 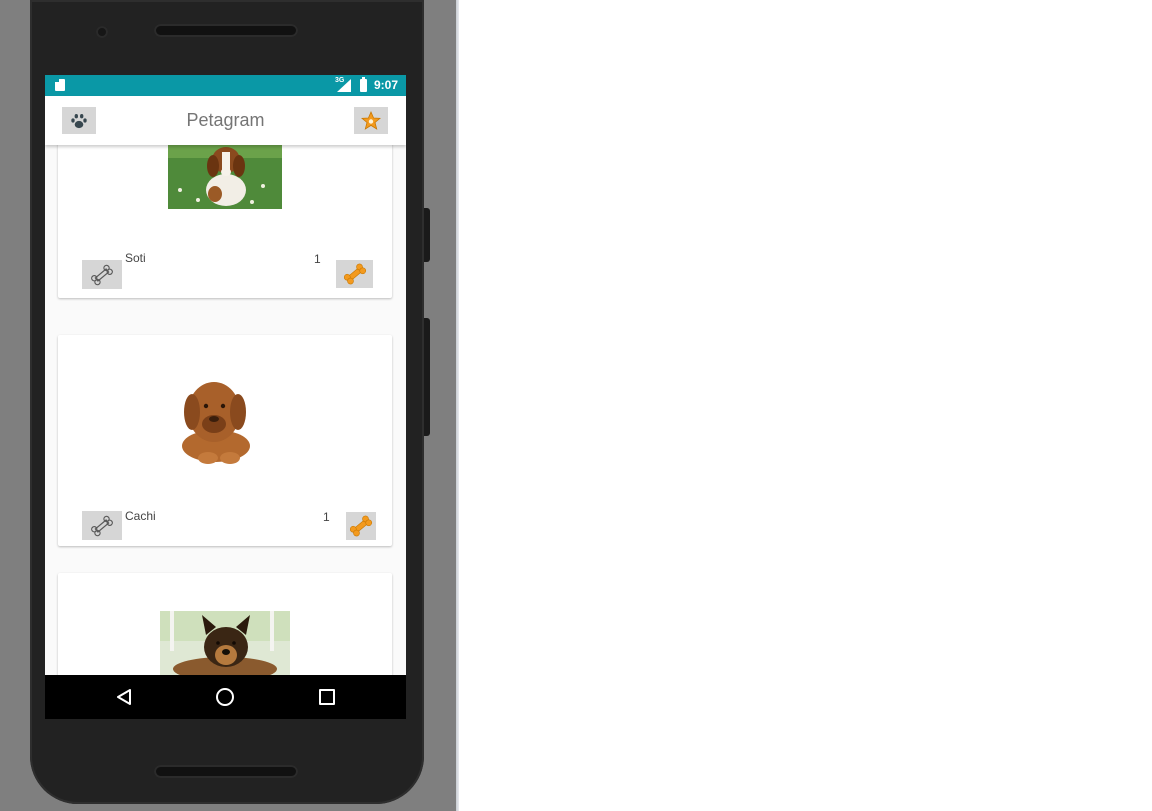 I want to click on pet-card, so click(x=225, y=624).